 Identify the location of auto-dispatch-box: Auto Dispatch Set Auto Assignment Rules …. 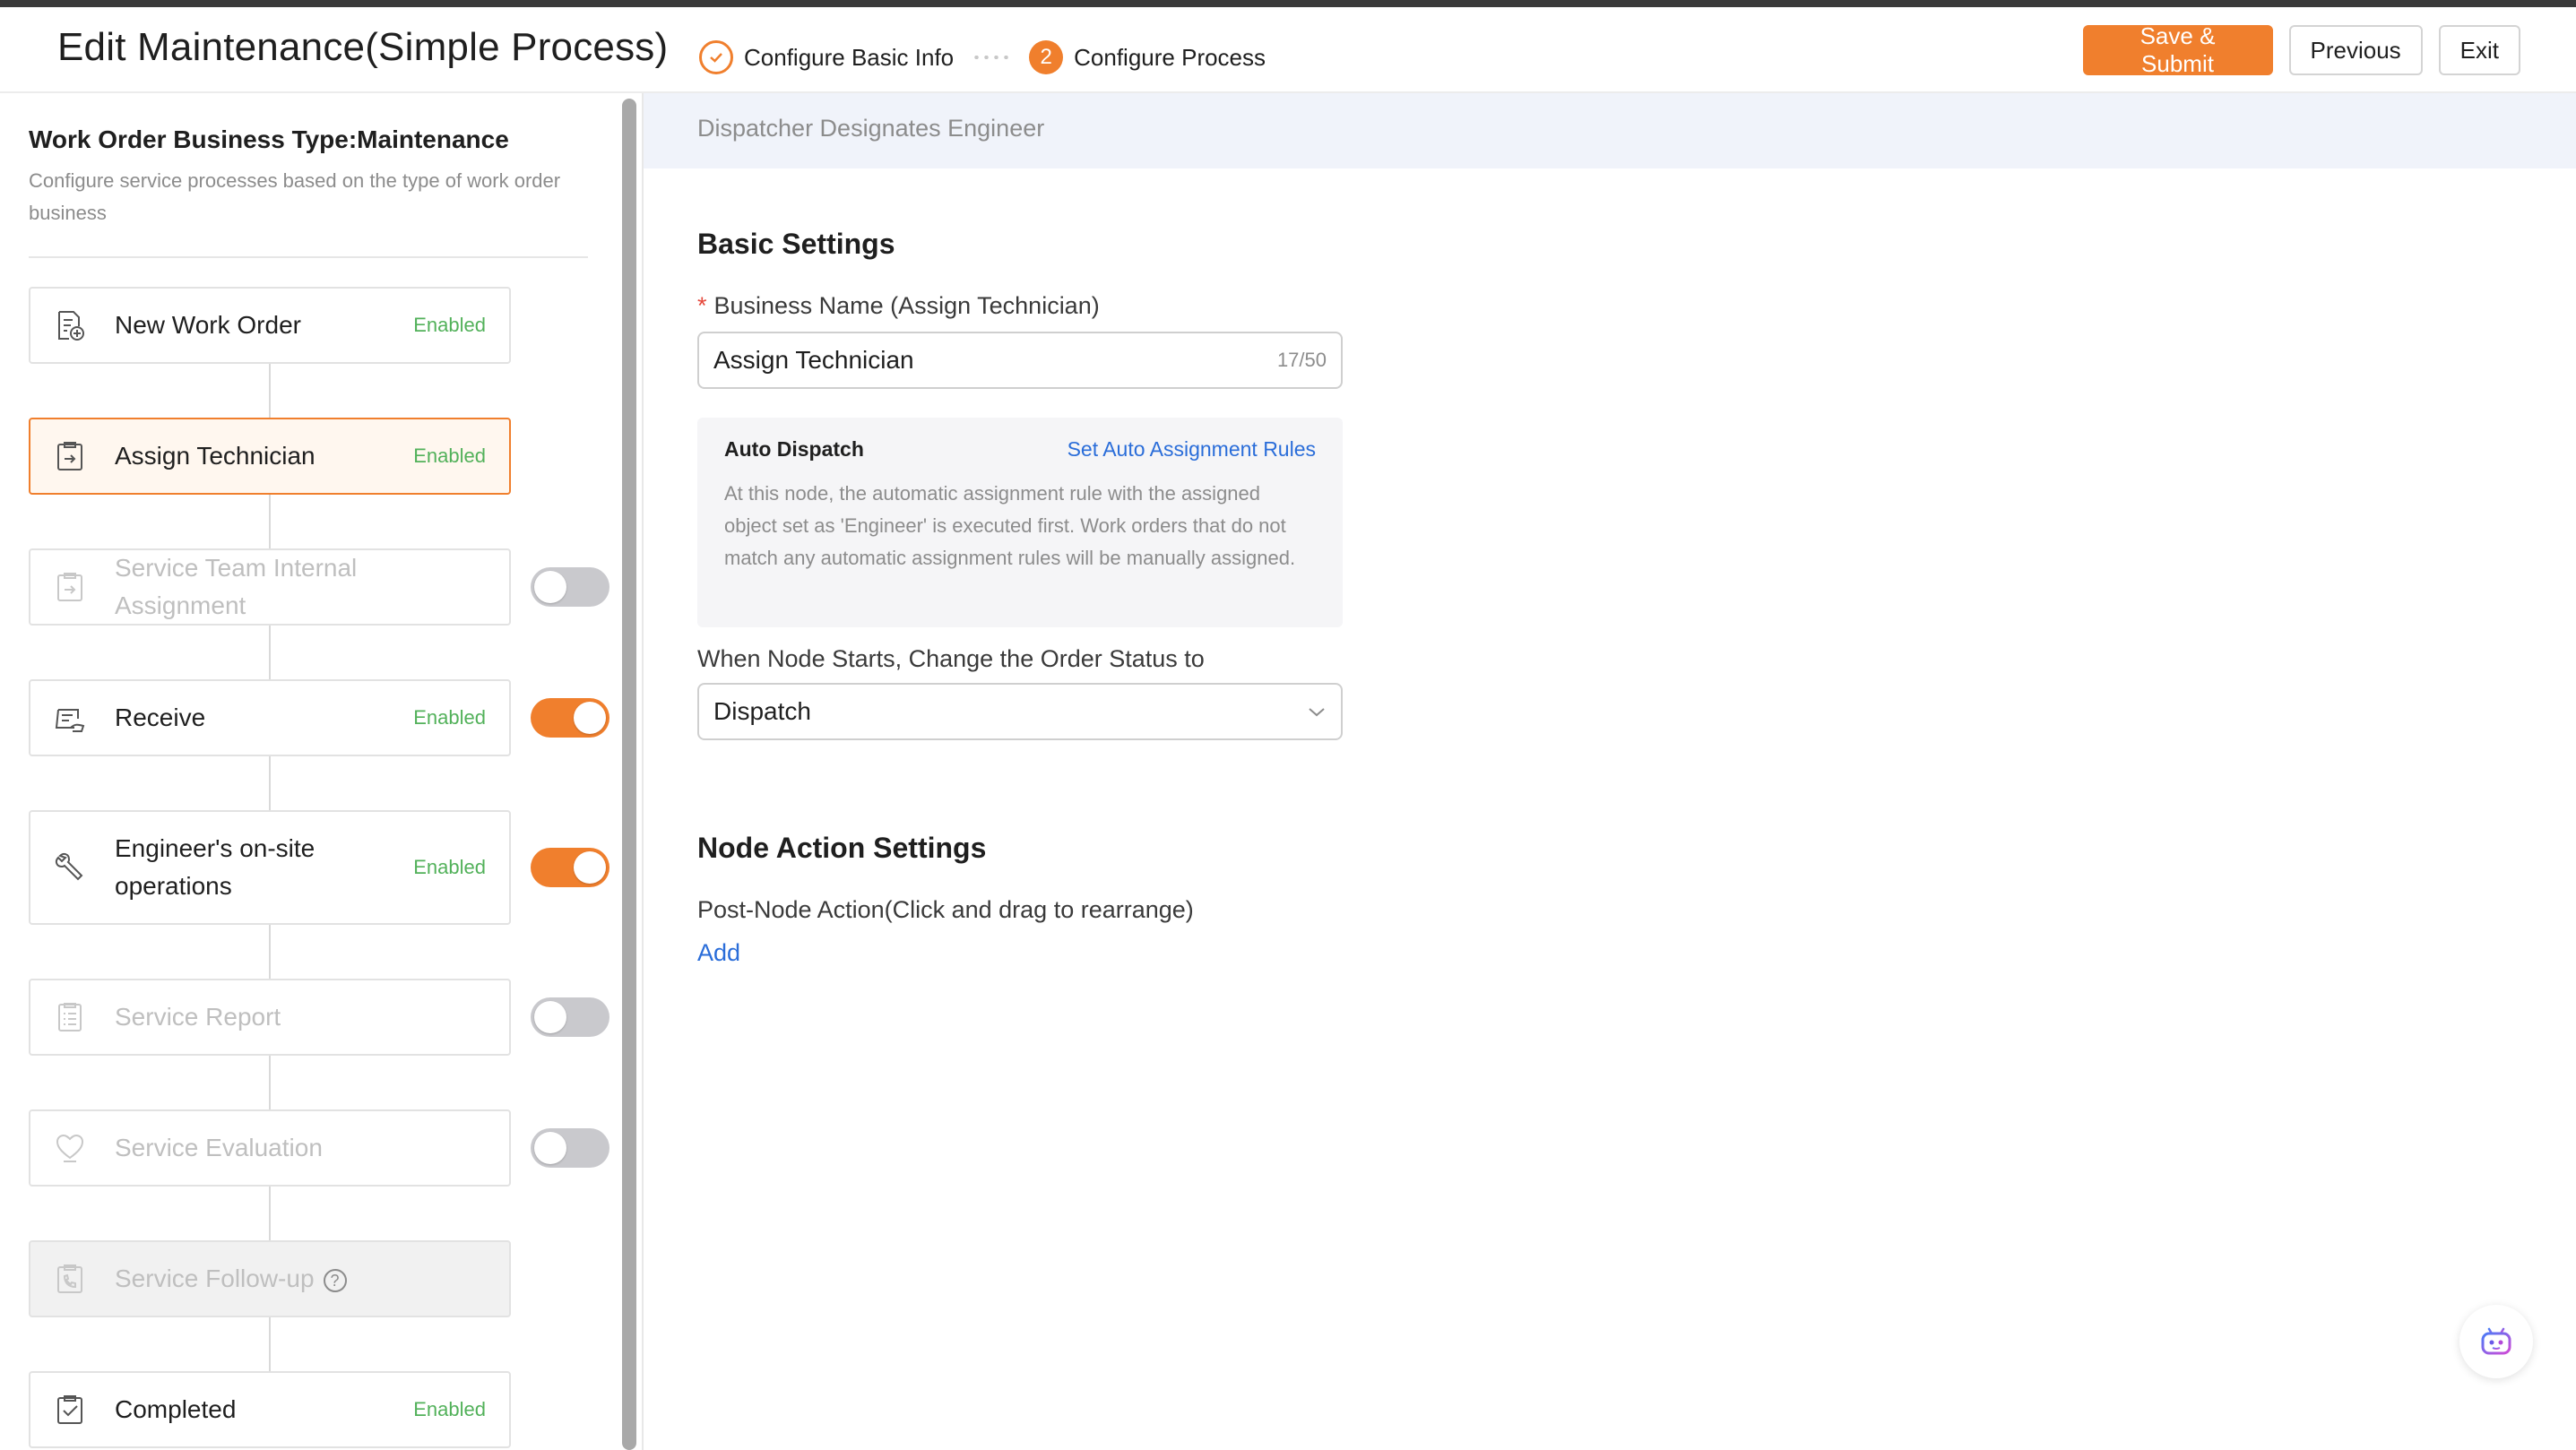
(1020, 522).